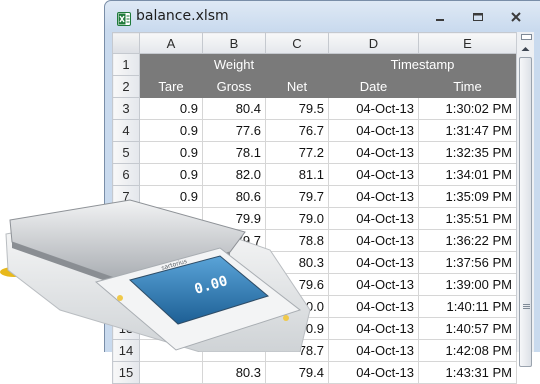 This screenshot has width=540, height=384. What do you see at coordinates (322, 17) in the screenshot?
I see `title-bar: balance.xlsm` at bounding box center [322, 17].